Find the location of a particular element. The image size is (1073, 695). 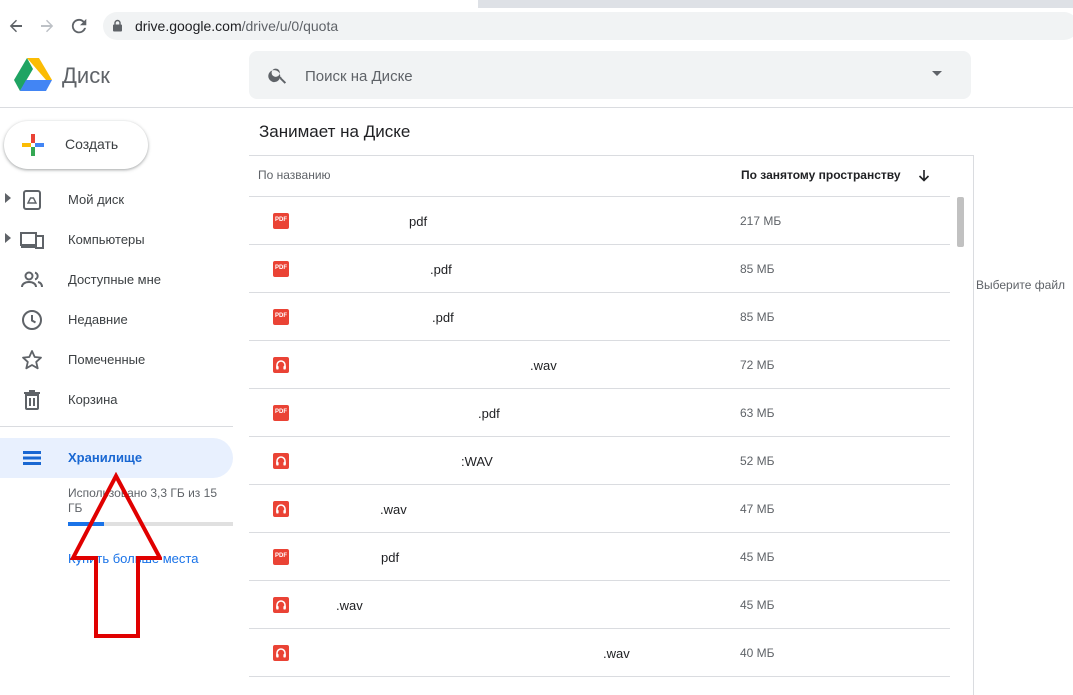

sidebar-item-starred: Помеченные is located at coordinates (116, 360).